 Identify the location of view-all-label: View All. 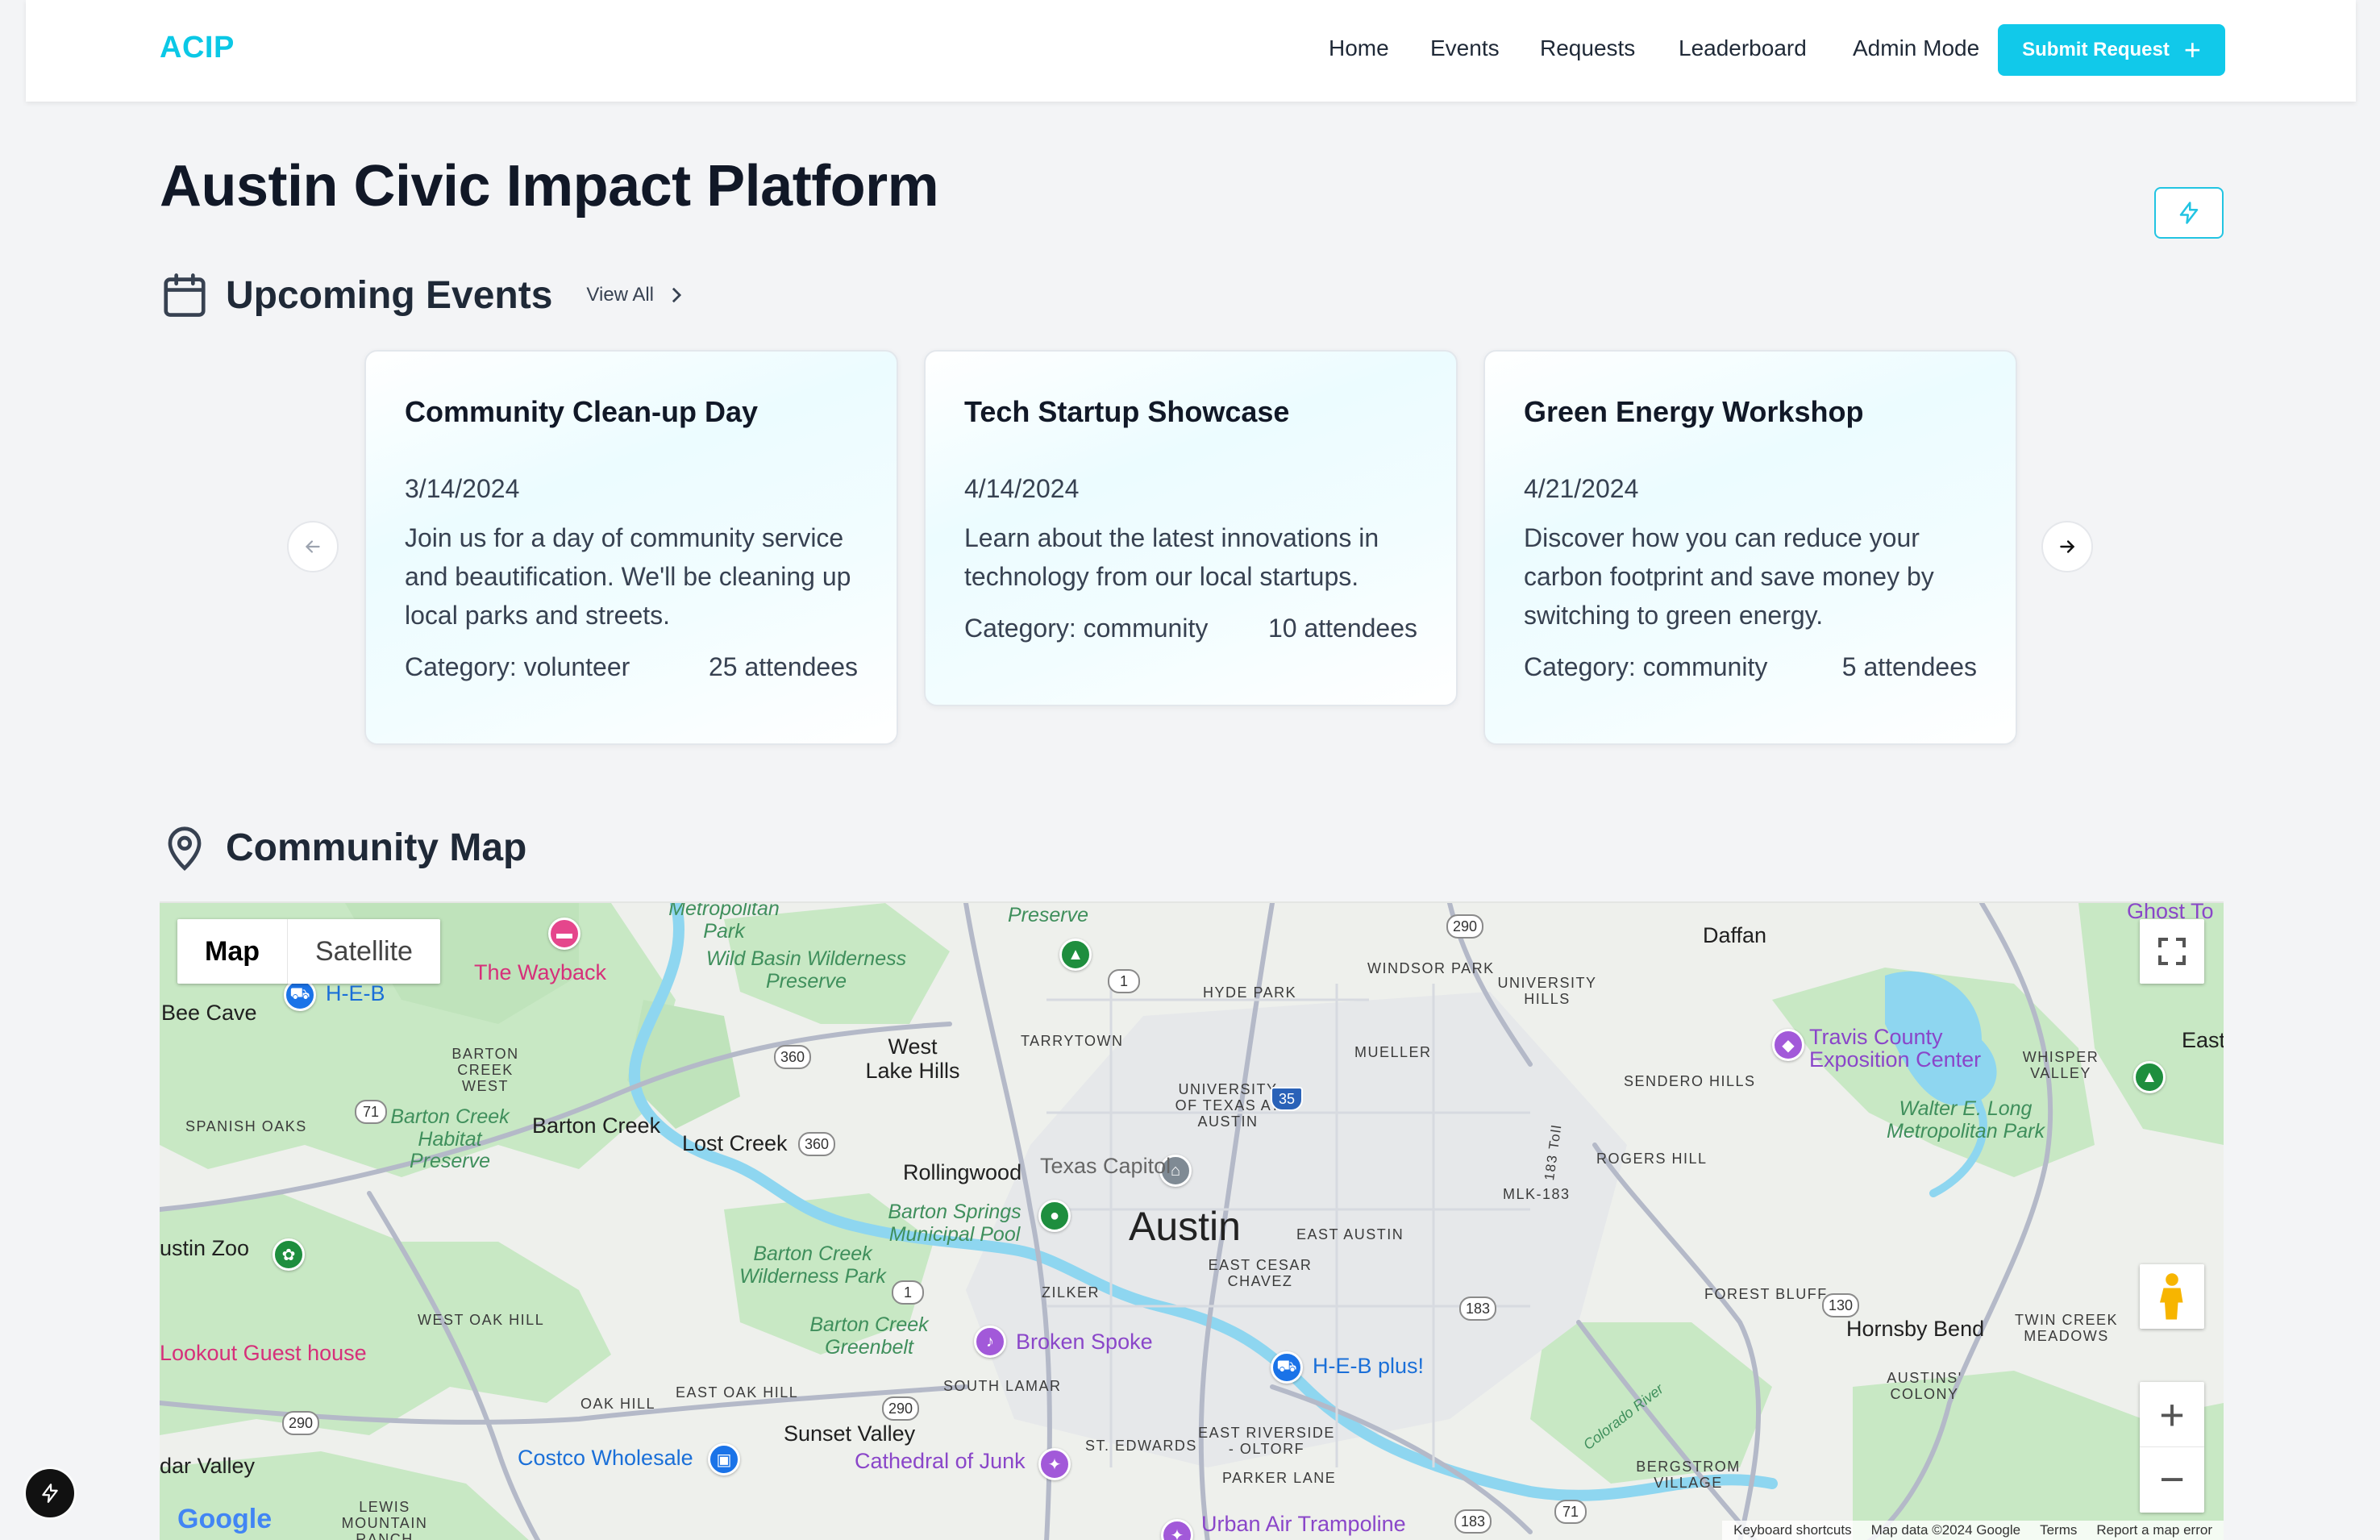
(620, 295).